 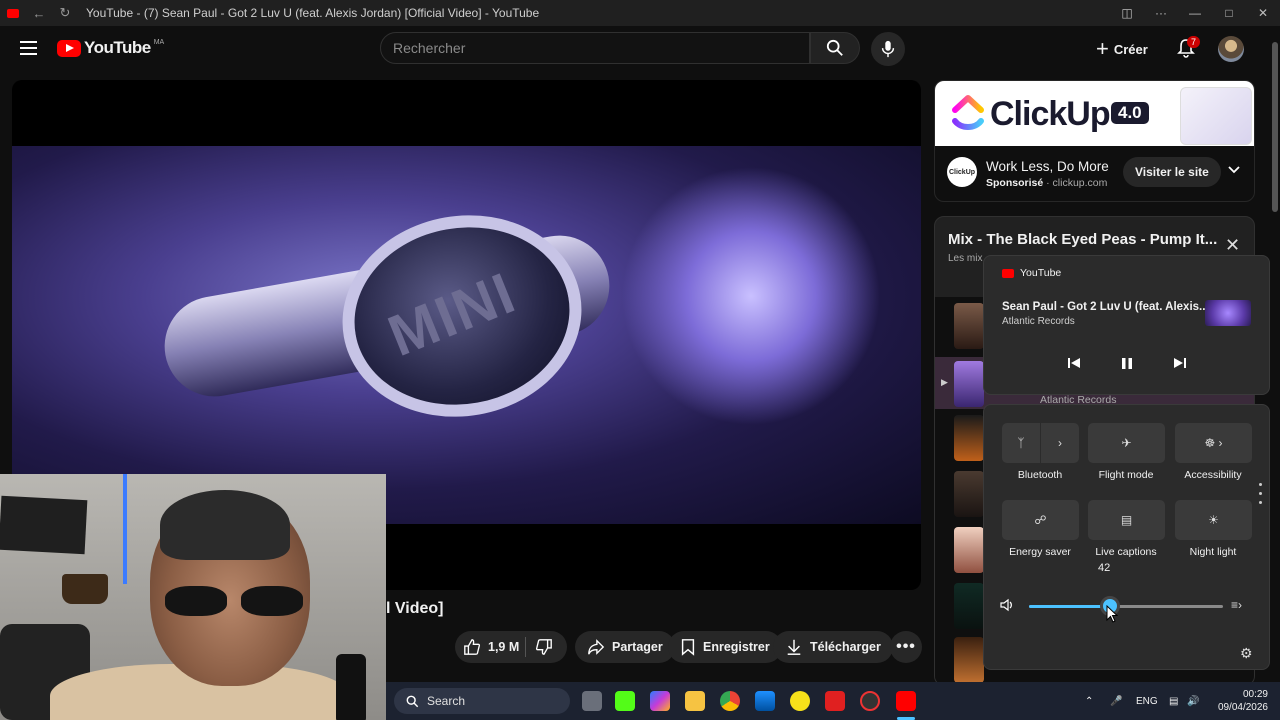 What do you see at coordinates (835, 48) in the screenshot?
I see `search-button` at bounding box center [835, 48].